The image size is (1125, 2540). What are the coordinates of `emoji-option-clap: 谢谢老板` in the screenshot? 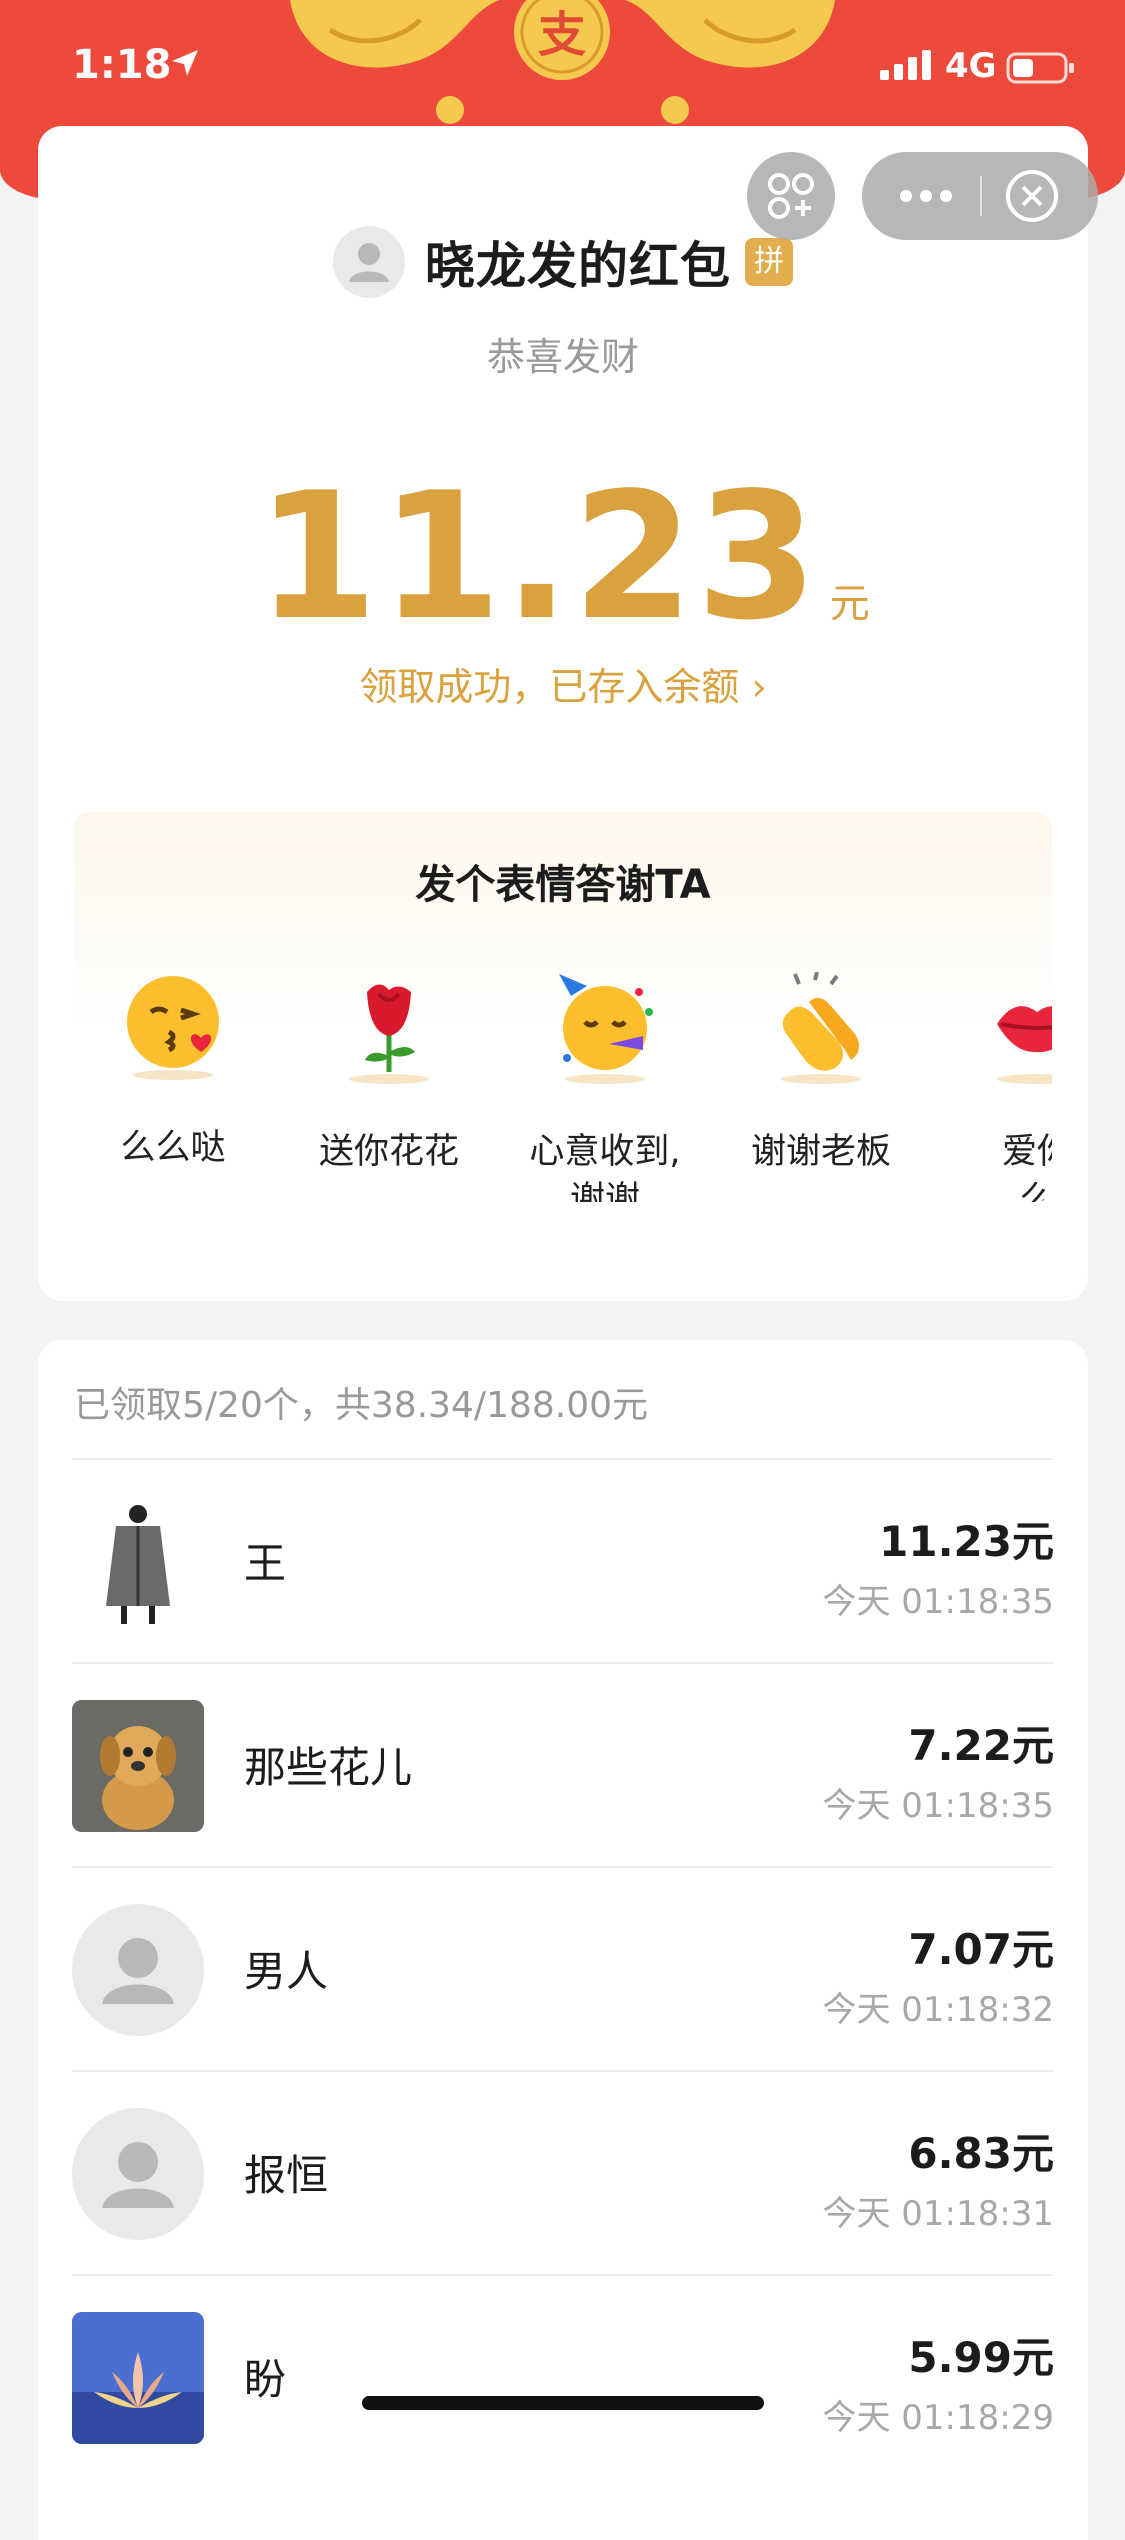 It's located at (821, 1074).